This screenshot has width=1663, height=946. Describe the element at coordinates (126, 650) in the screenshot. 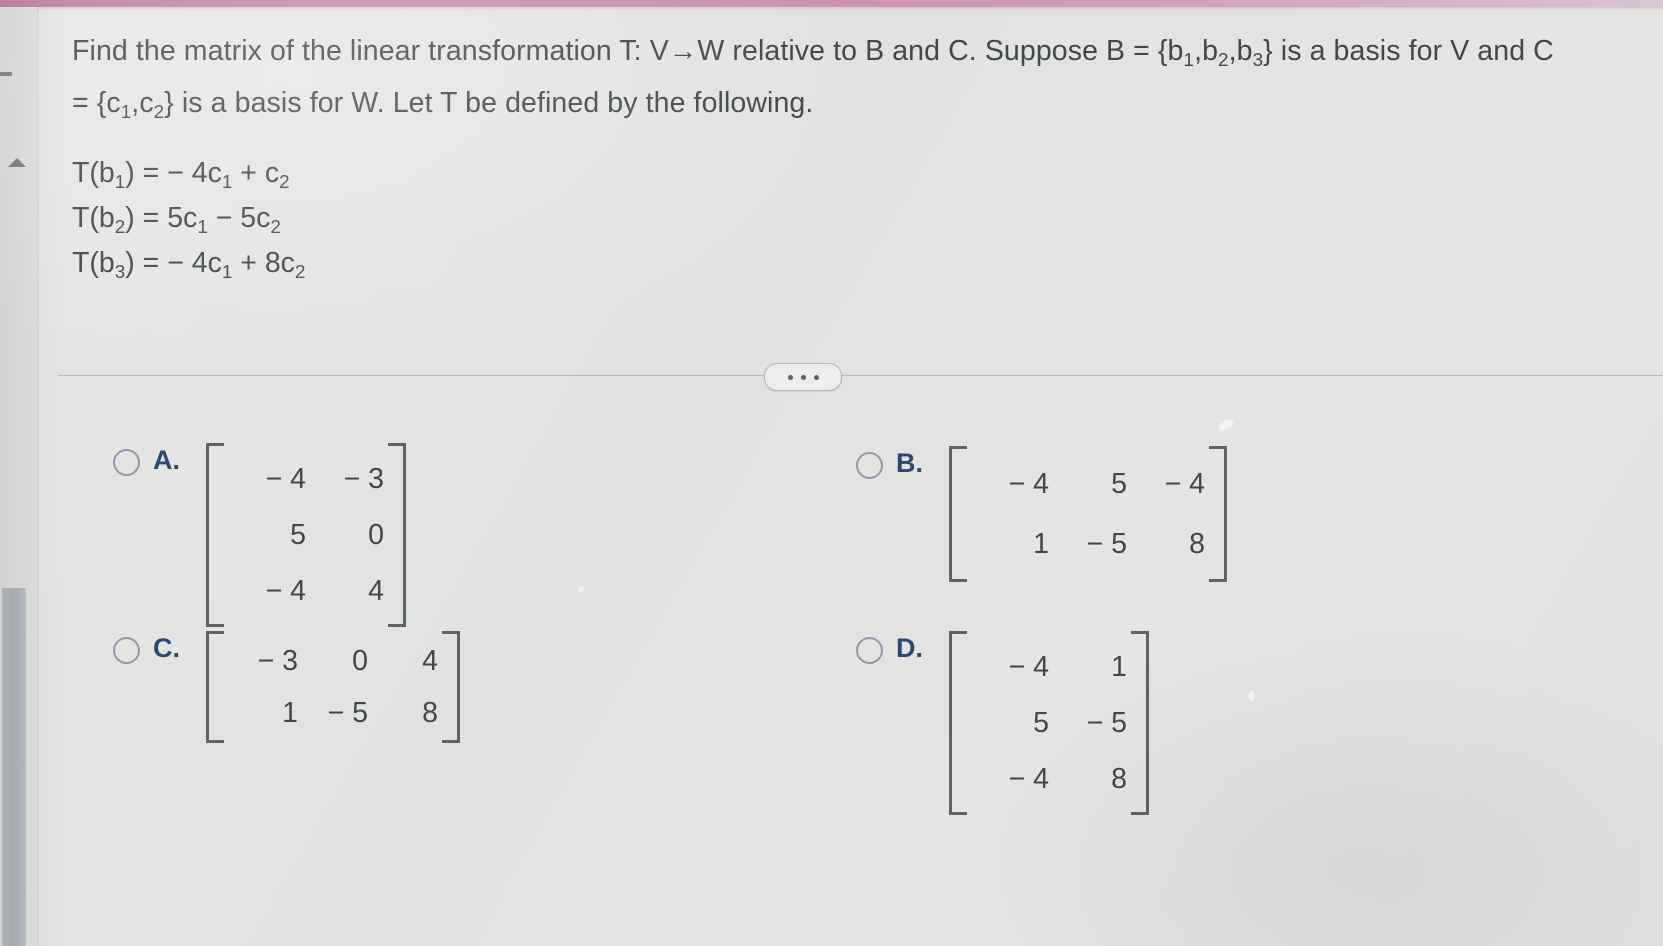

I see `radio-button-c` at that location.